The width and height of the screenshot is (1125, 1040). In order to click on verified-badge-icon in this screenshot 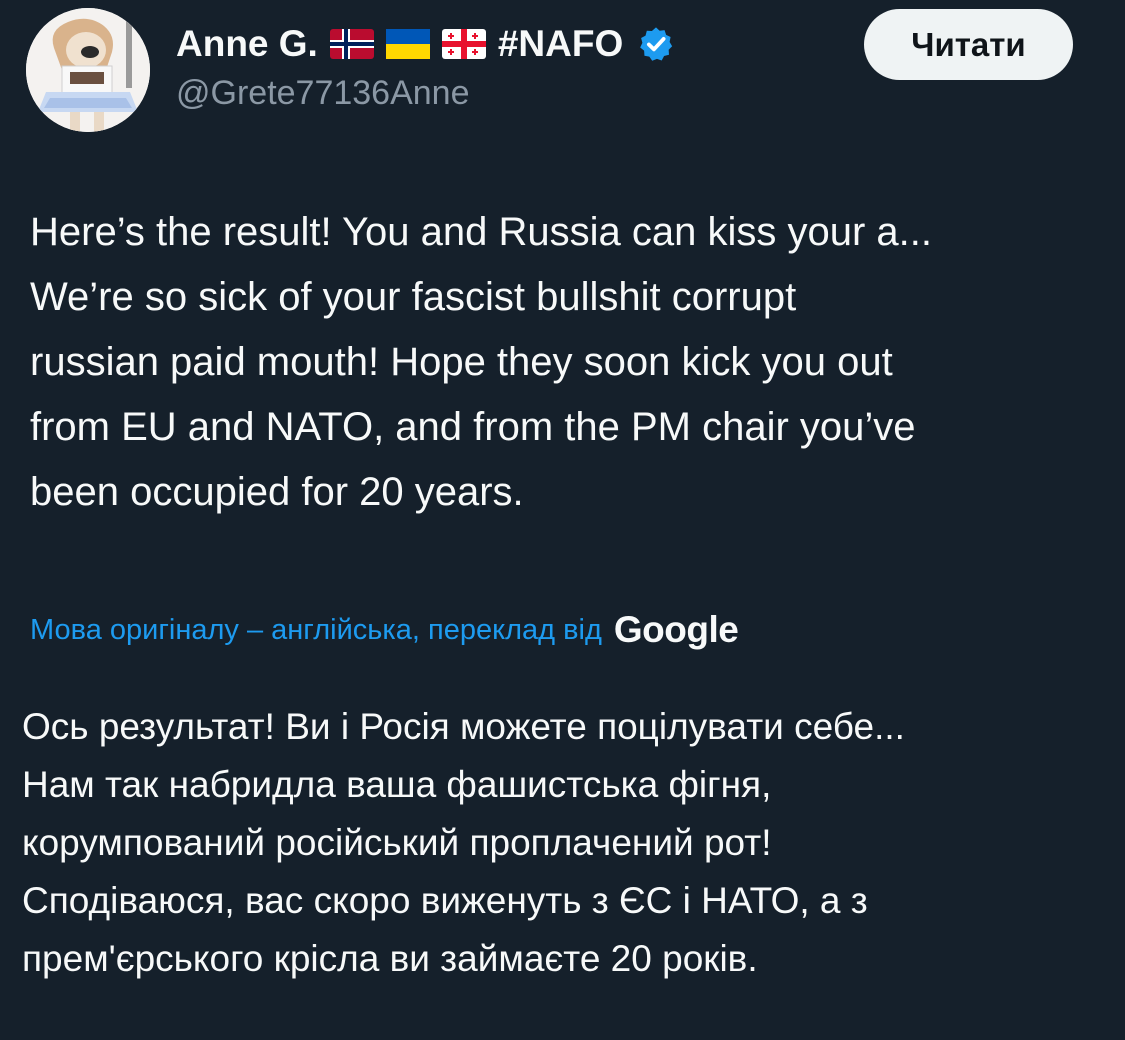, I will do `click(656, 44)`.